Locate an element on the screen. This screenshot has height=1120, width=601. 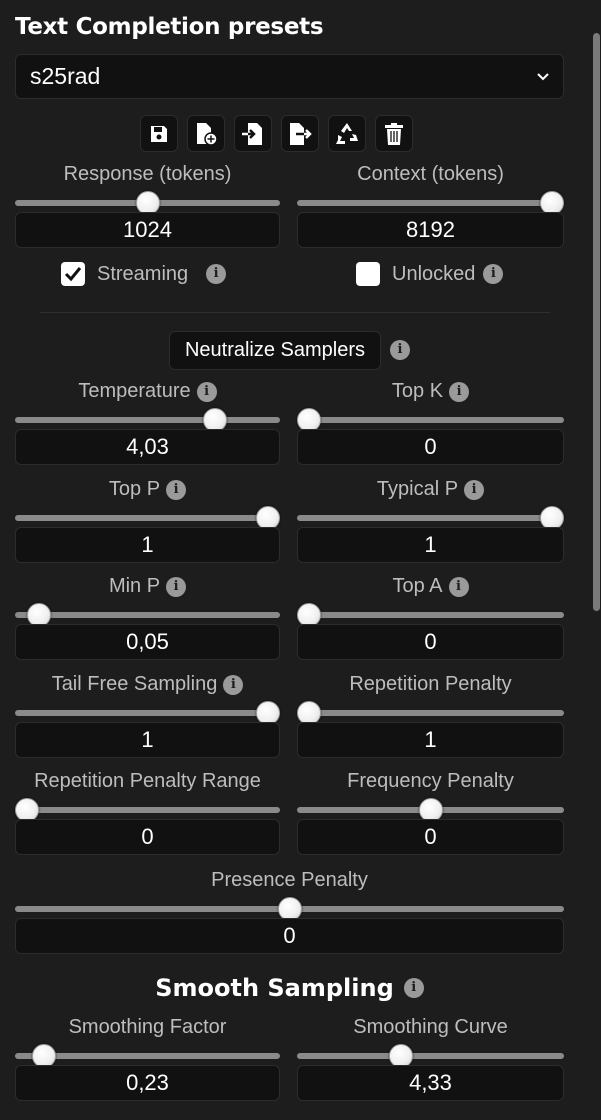
frequency-penalty-slider is located at coordinates (430, 810).